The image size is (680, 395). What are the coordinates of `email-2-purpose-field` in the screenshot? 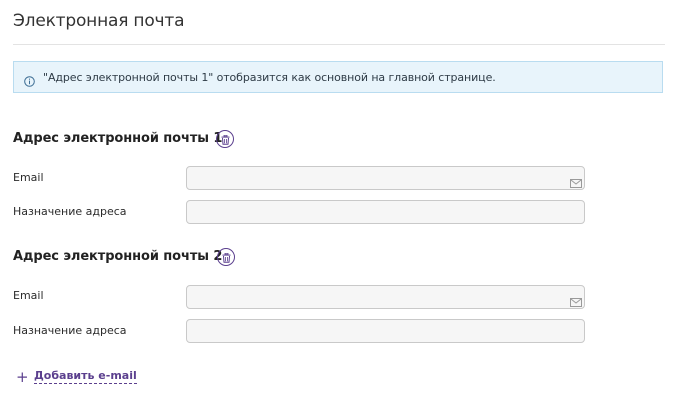 It's located at (385, 331).